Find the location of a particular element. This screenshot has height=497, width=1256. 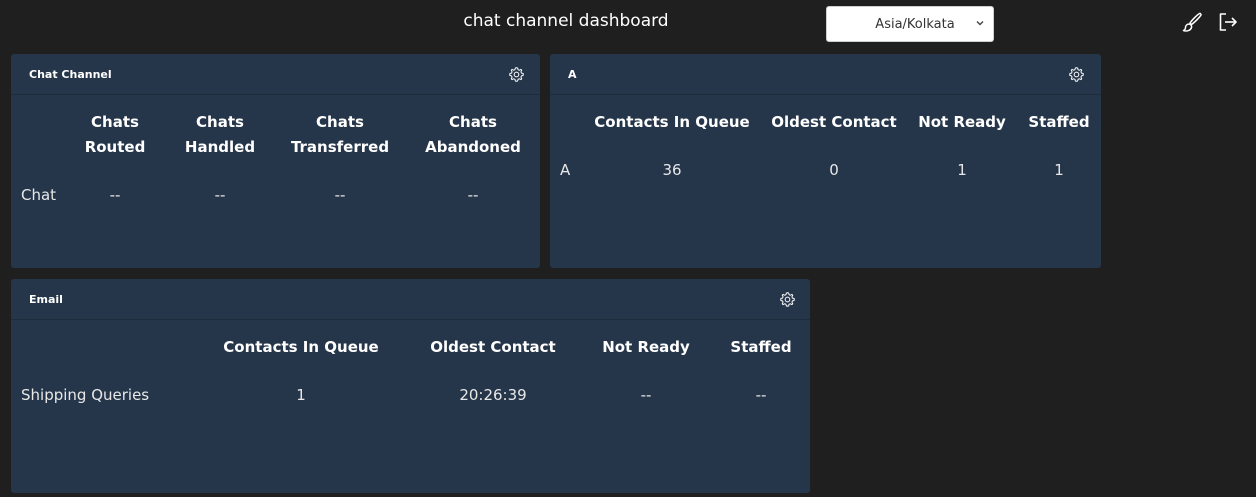

table-cell: 0 is located at coordinates (834, 170).